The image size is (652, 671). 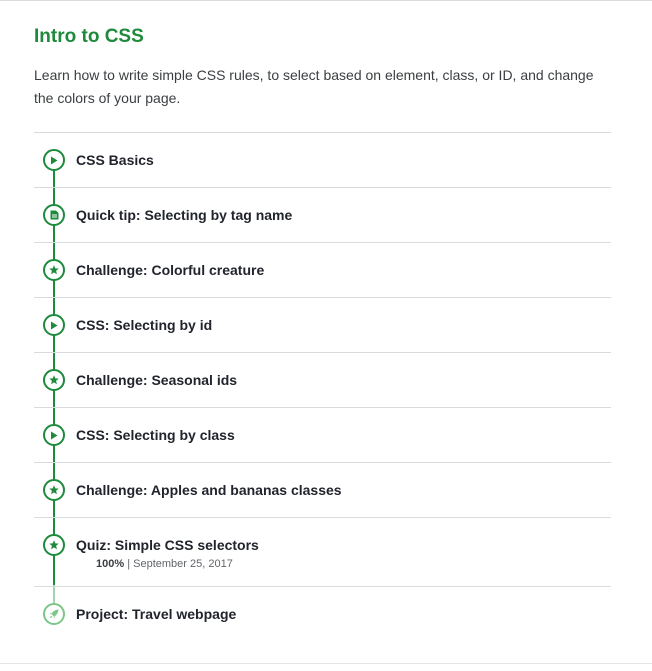 What do you see at coordinates (115, 160) in the screenshot?
I see `list-item-label: CSS Basics` at bounding box center [115, 160].